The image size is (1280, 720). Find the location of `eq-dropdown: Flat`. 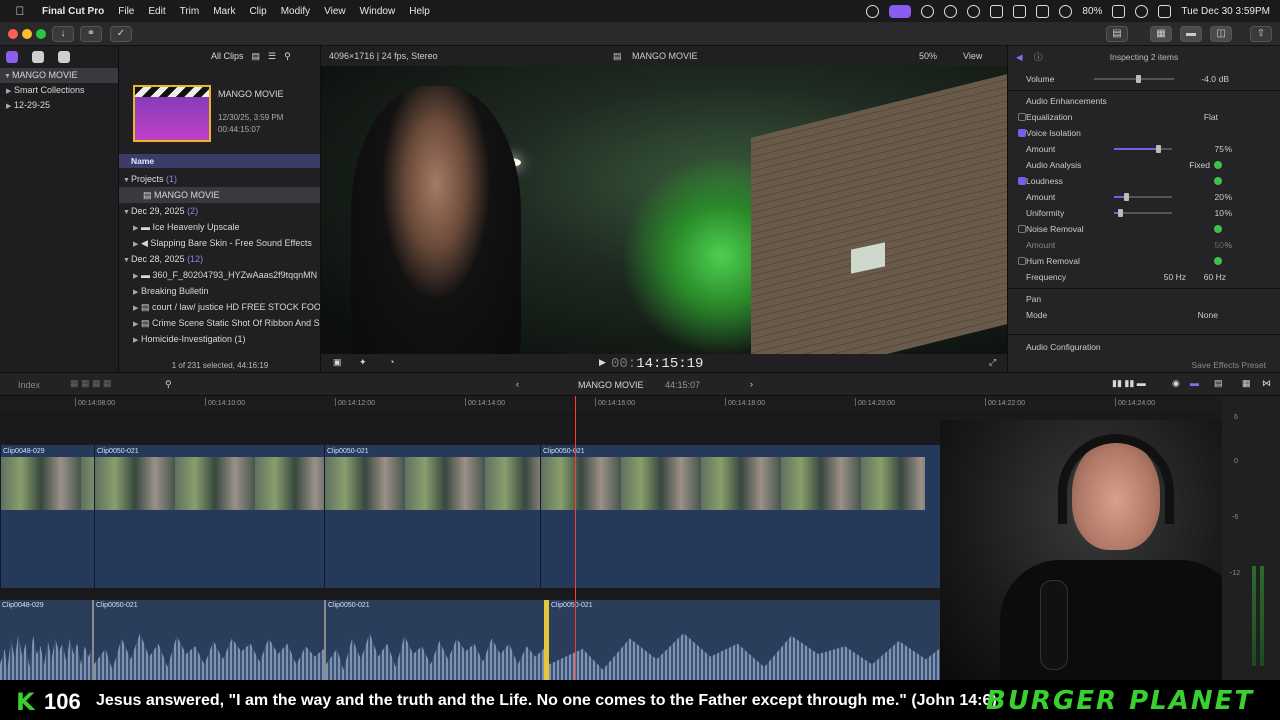

eq-dropdown: Flat is located at coordinates (1211, 117).